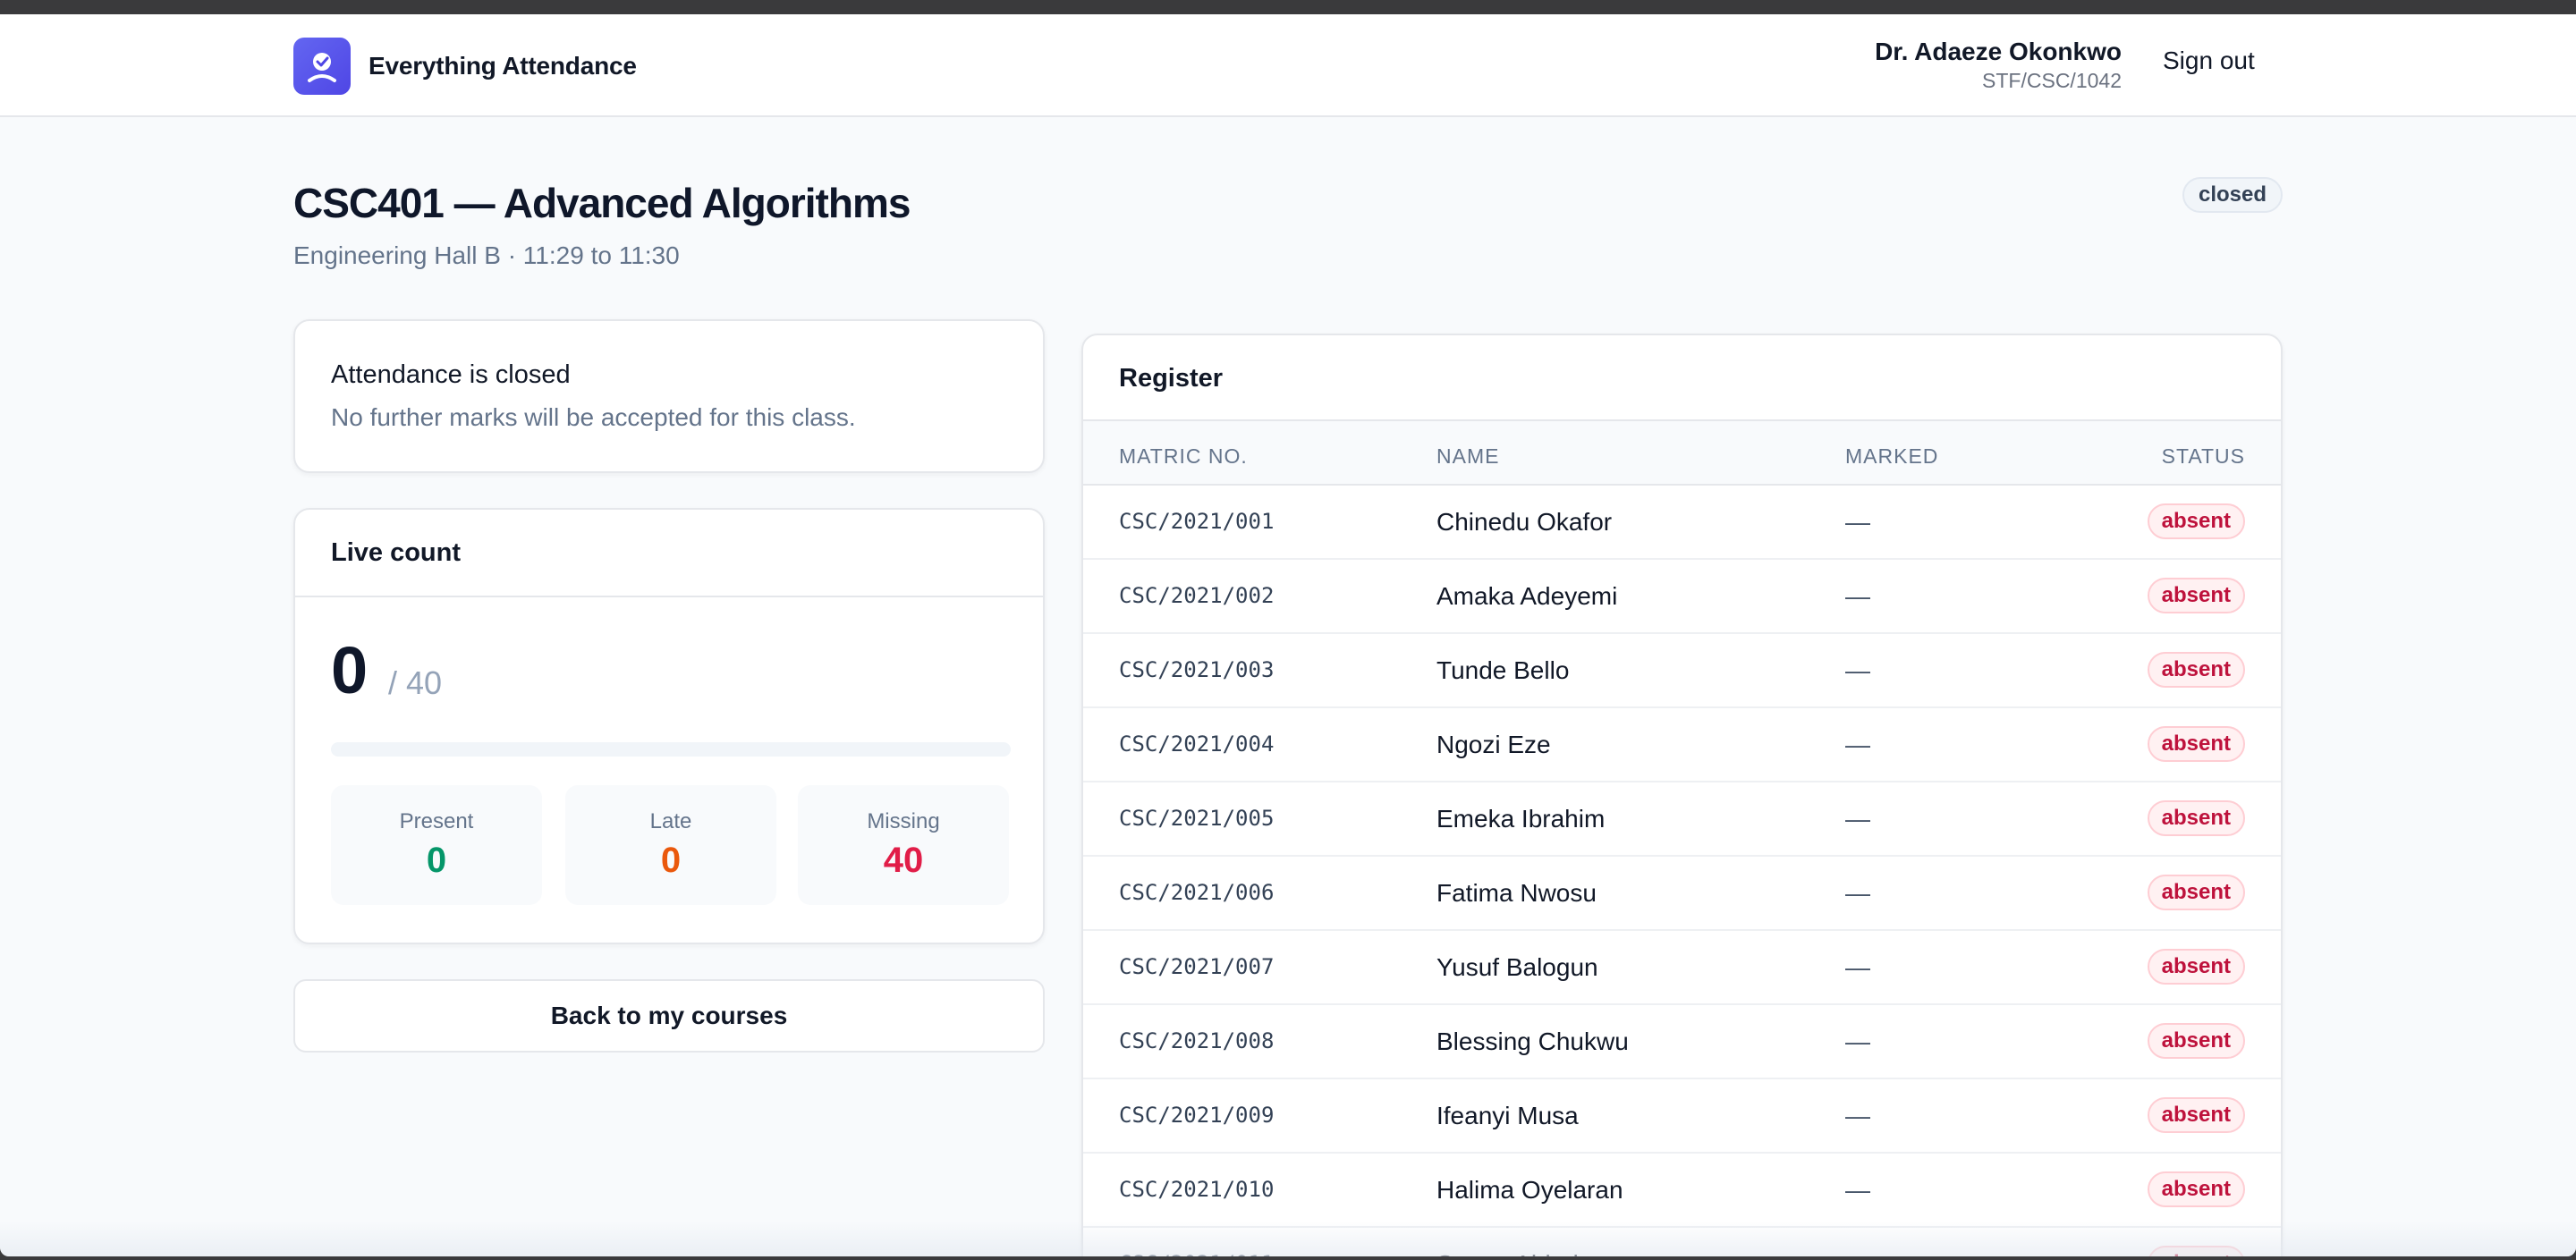 Image resolution: width=2576 pixels, height=1260 pixels. I want to click on student-name: Ifeanyi Musa, so click(1507, 1115).